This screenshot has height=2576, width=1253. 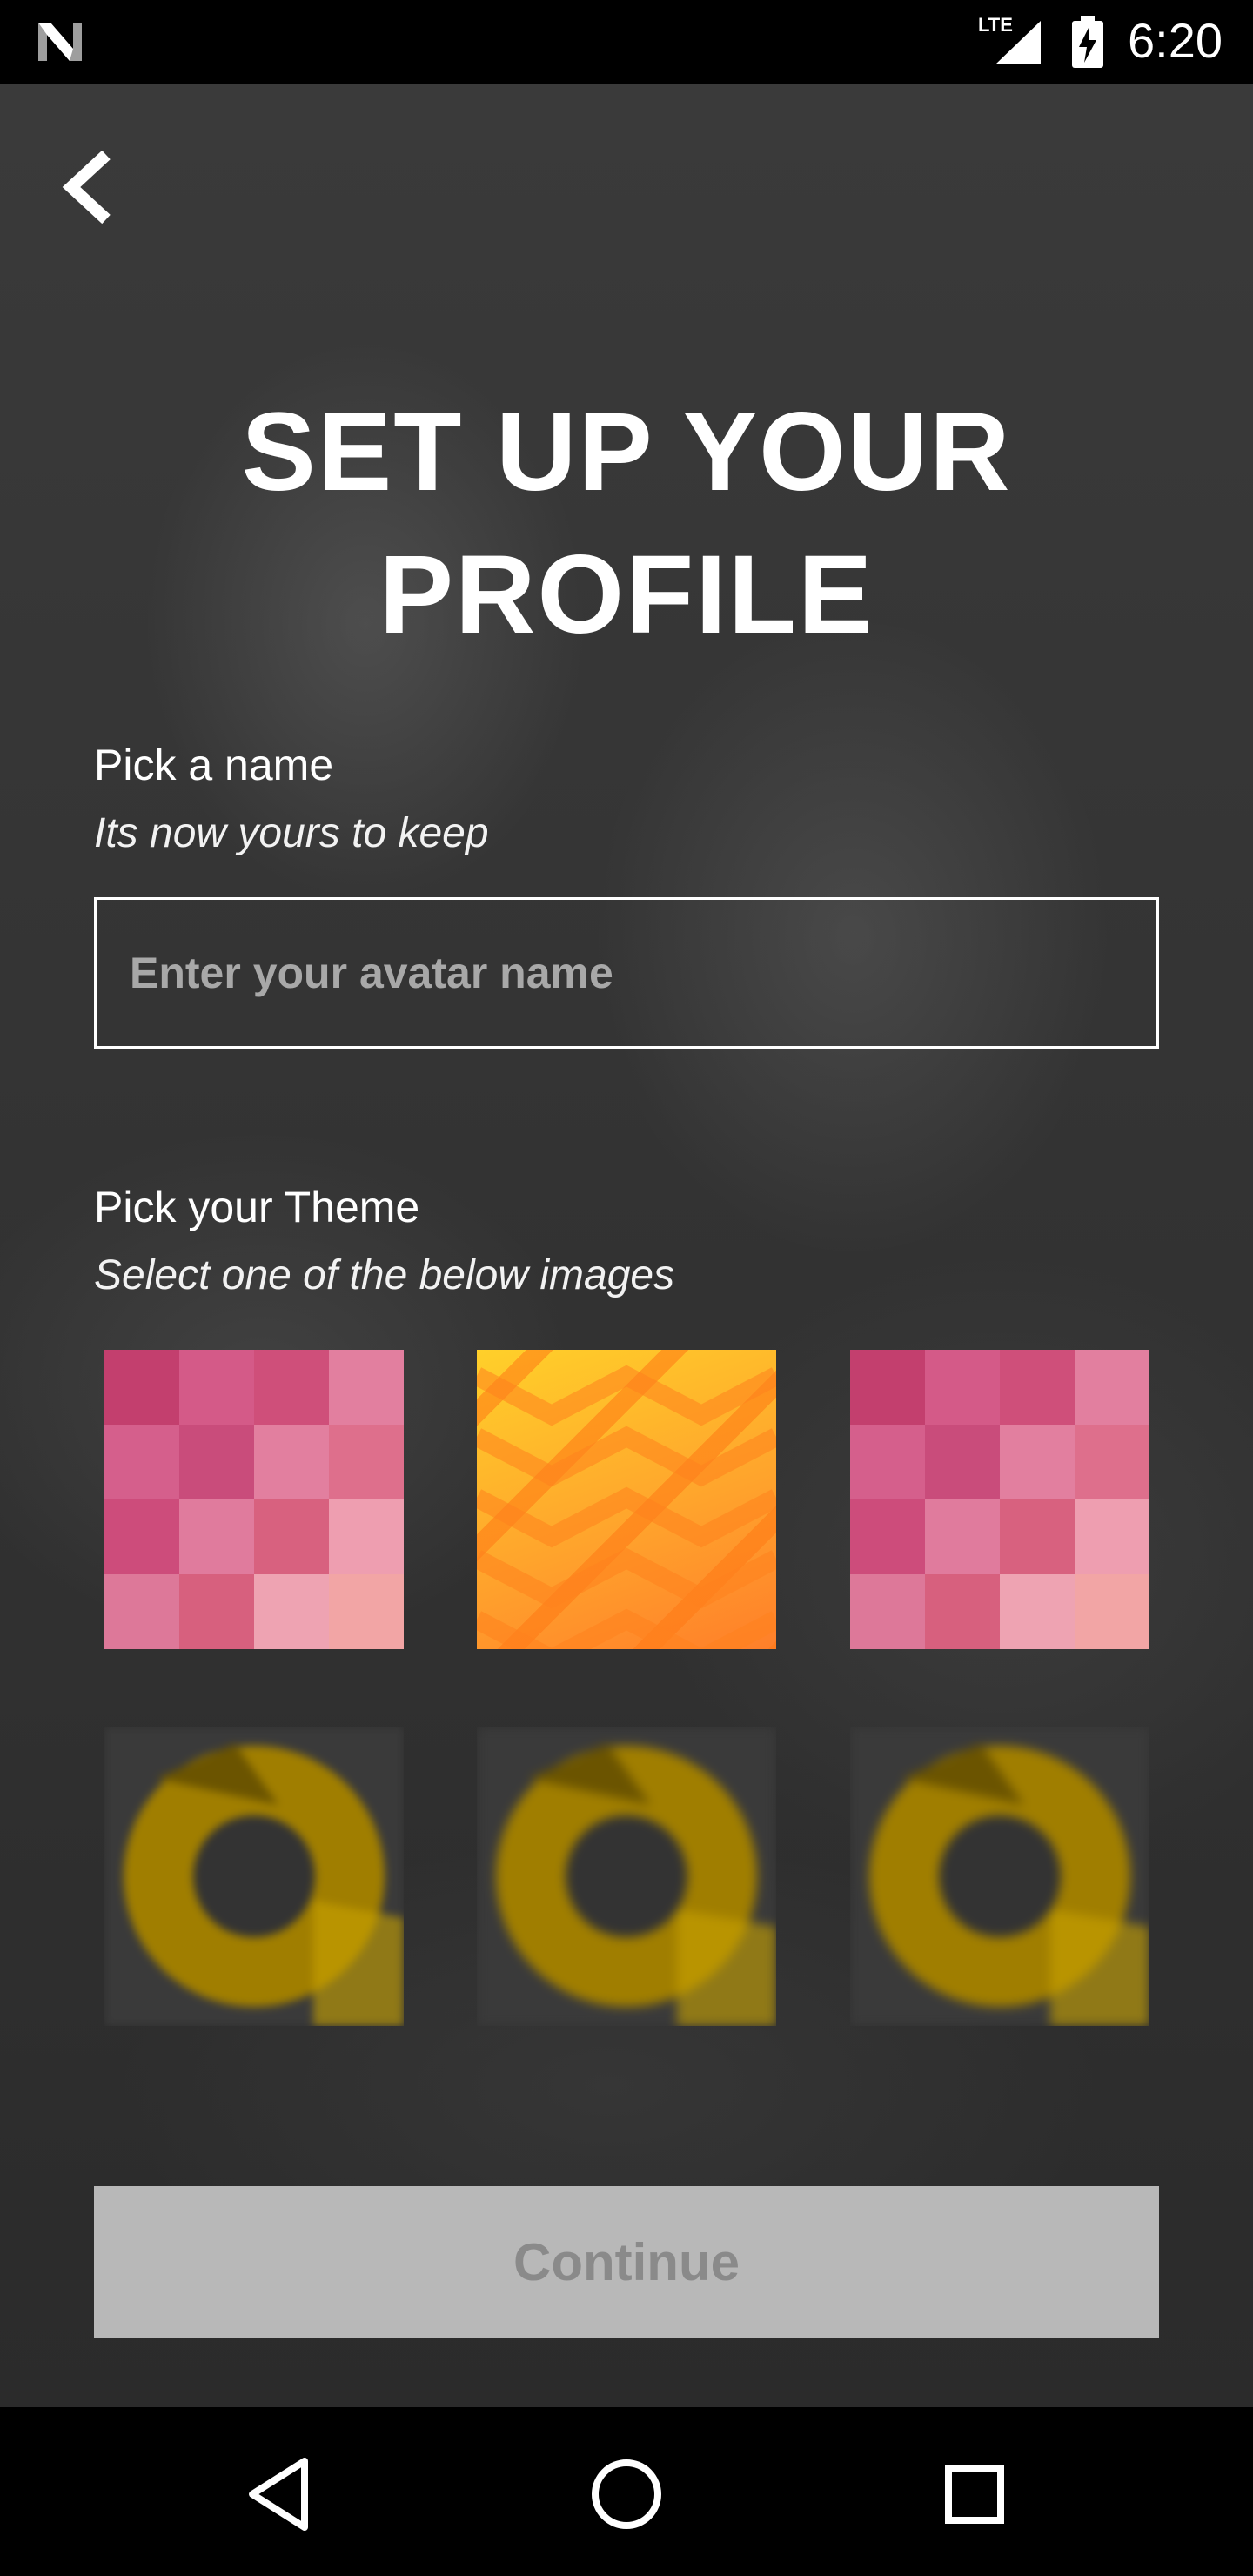 What do you see at coordinates (1087, 42) in the screenshot?
I see `battery-charging-icon` at bounding box center [1087, 42].